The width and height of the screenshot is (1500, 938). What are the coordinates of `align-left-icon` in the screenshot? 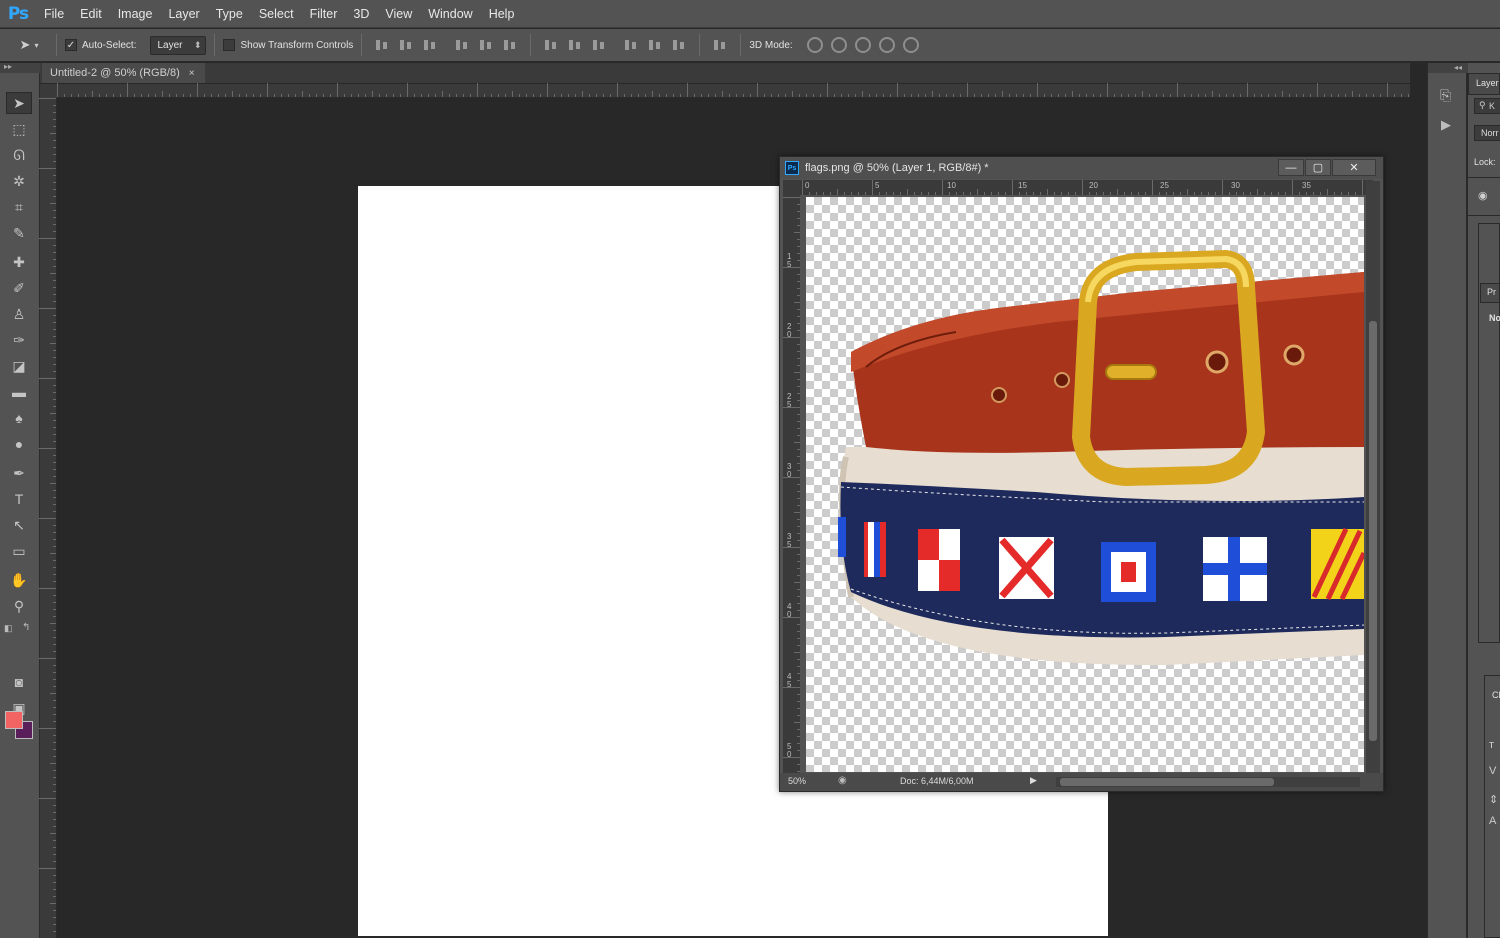 It's located at (462, 45).